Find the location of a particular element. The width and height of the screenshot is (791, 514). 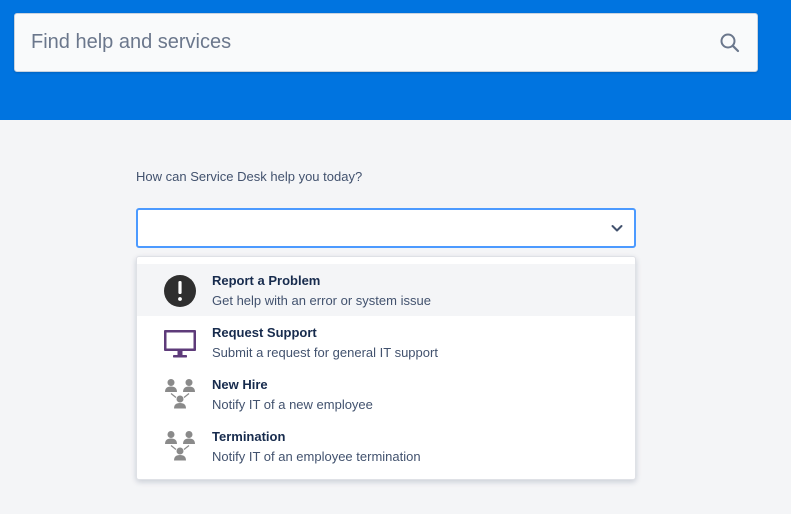

computer-monitor-icon is located at coordinates (180, 344).